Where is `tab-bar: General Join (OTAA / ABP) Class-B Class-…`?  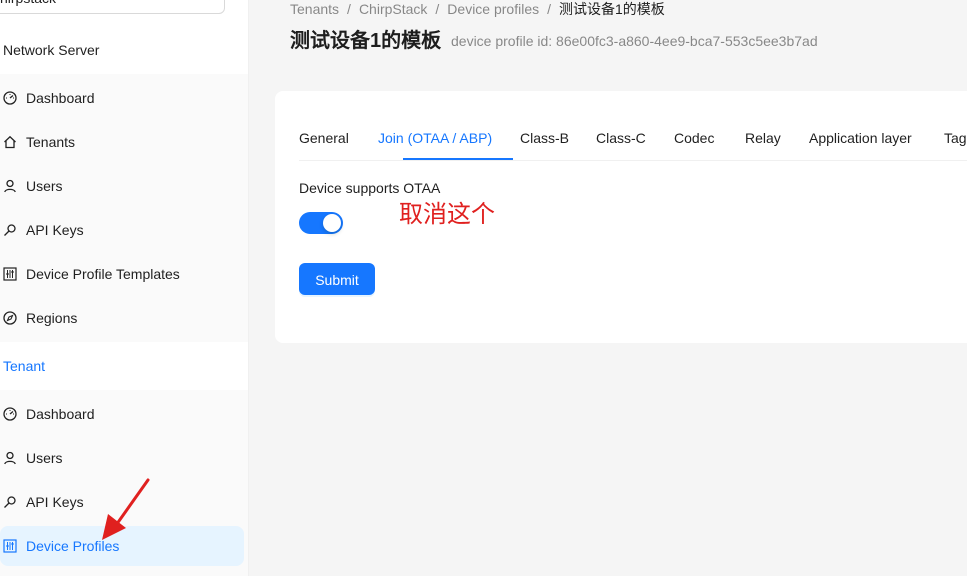 tab-bar: General Join (OTAA / ABP) Class-B Class-… is located at coordinates (633, 126).